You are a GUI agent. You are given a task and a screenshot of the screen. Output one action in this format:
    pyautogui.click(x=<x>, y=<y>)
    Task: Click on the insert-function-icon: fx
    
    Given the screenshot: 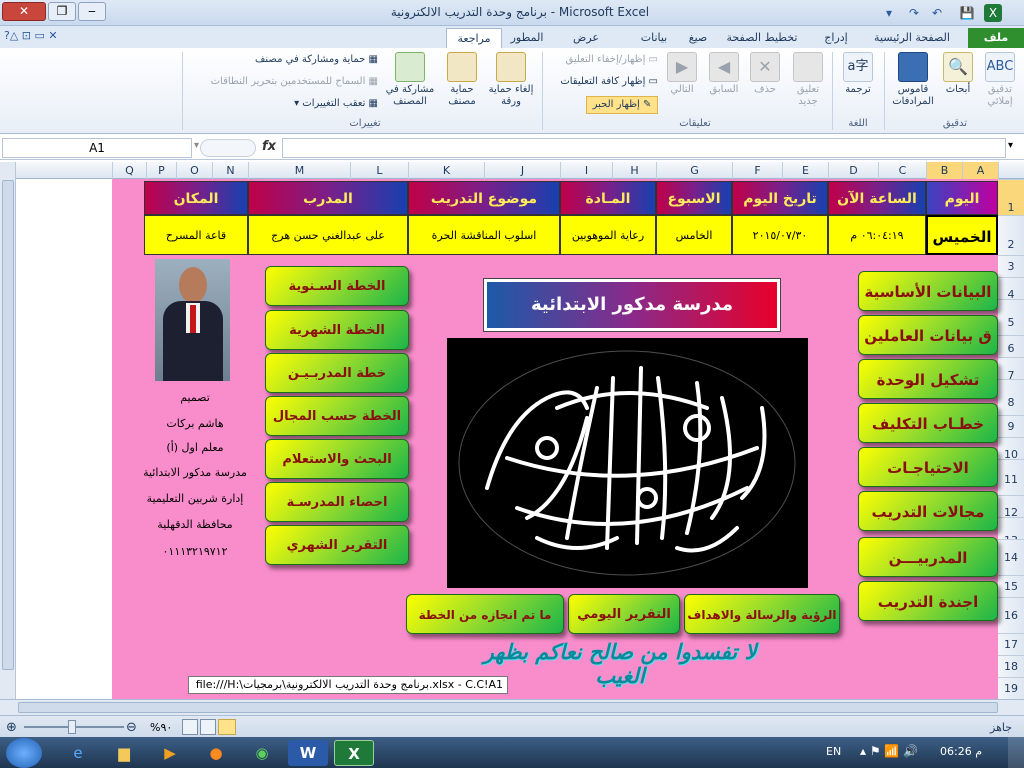 What is the action you would take?
    pyautogui.click(x=269, y=146)
    